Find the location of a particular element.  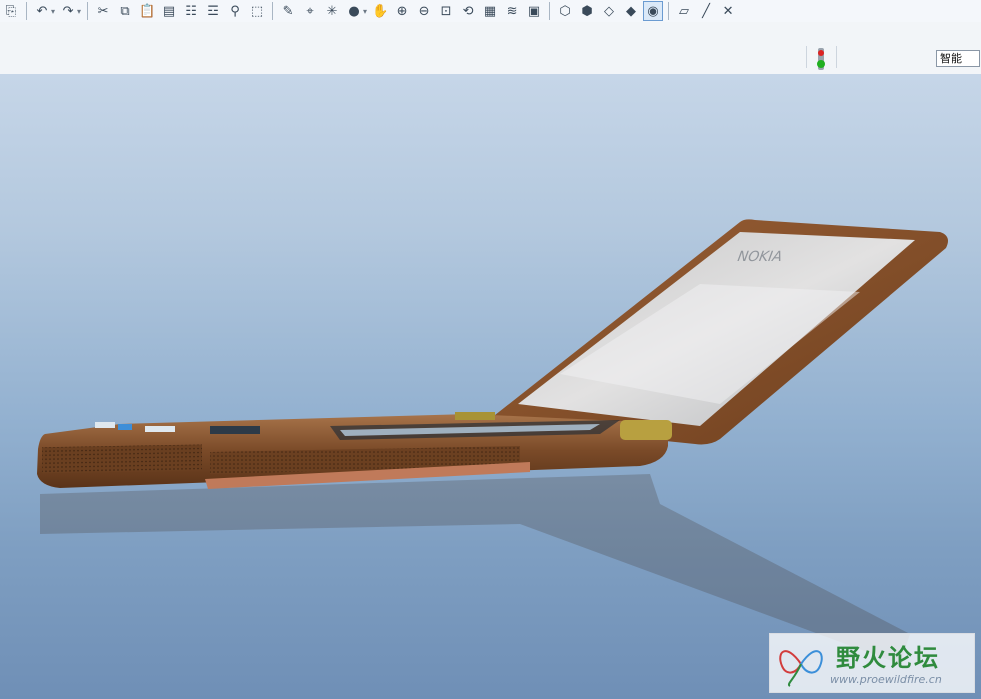

paste-special-icon: ▤ is located at coordinates (169, 11).